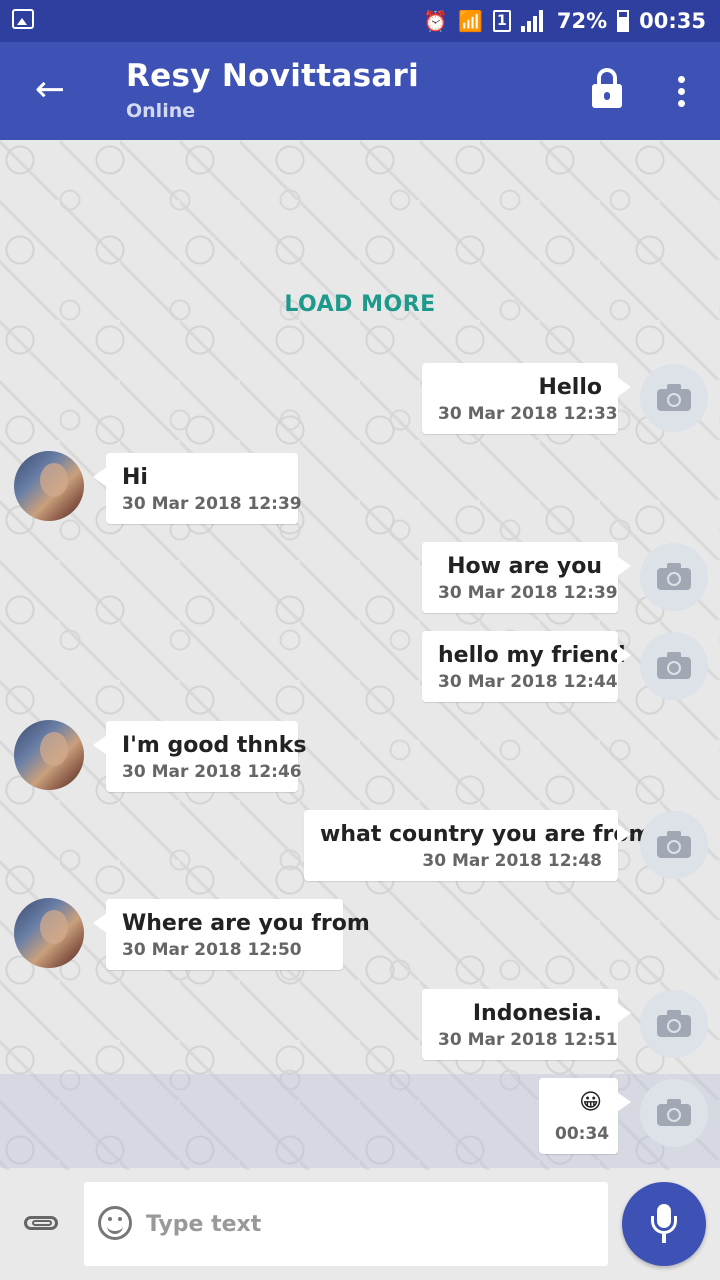 This screenshot has width=720, height=1280. I want to click on emoji-icon, so click(115, 1223).